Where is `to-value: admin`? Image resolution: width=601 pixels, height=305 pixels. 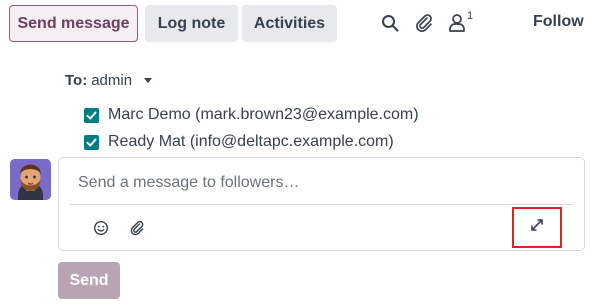 to-value: admin is located at coordinates (112, 80).